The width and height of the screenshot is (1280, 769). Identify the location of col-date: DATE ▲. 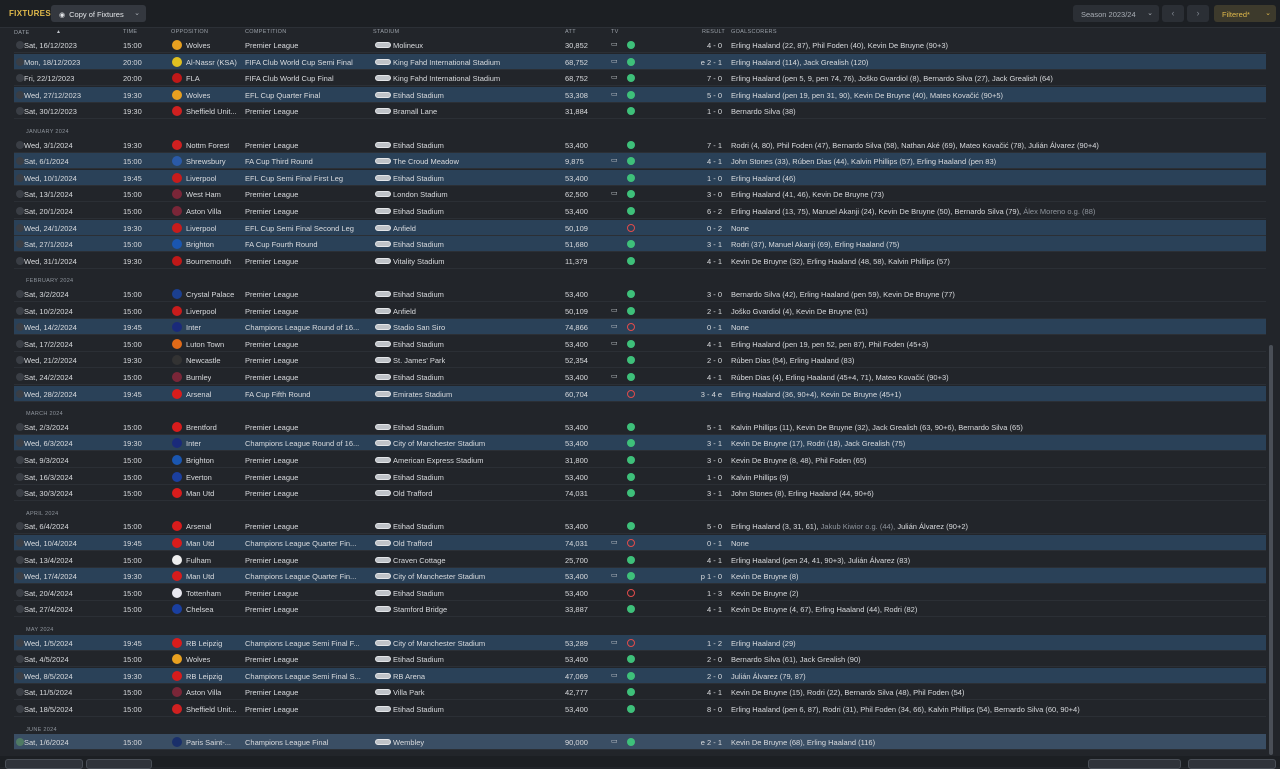
(37, 32).